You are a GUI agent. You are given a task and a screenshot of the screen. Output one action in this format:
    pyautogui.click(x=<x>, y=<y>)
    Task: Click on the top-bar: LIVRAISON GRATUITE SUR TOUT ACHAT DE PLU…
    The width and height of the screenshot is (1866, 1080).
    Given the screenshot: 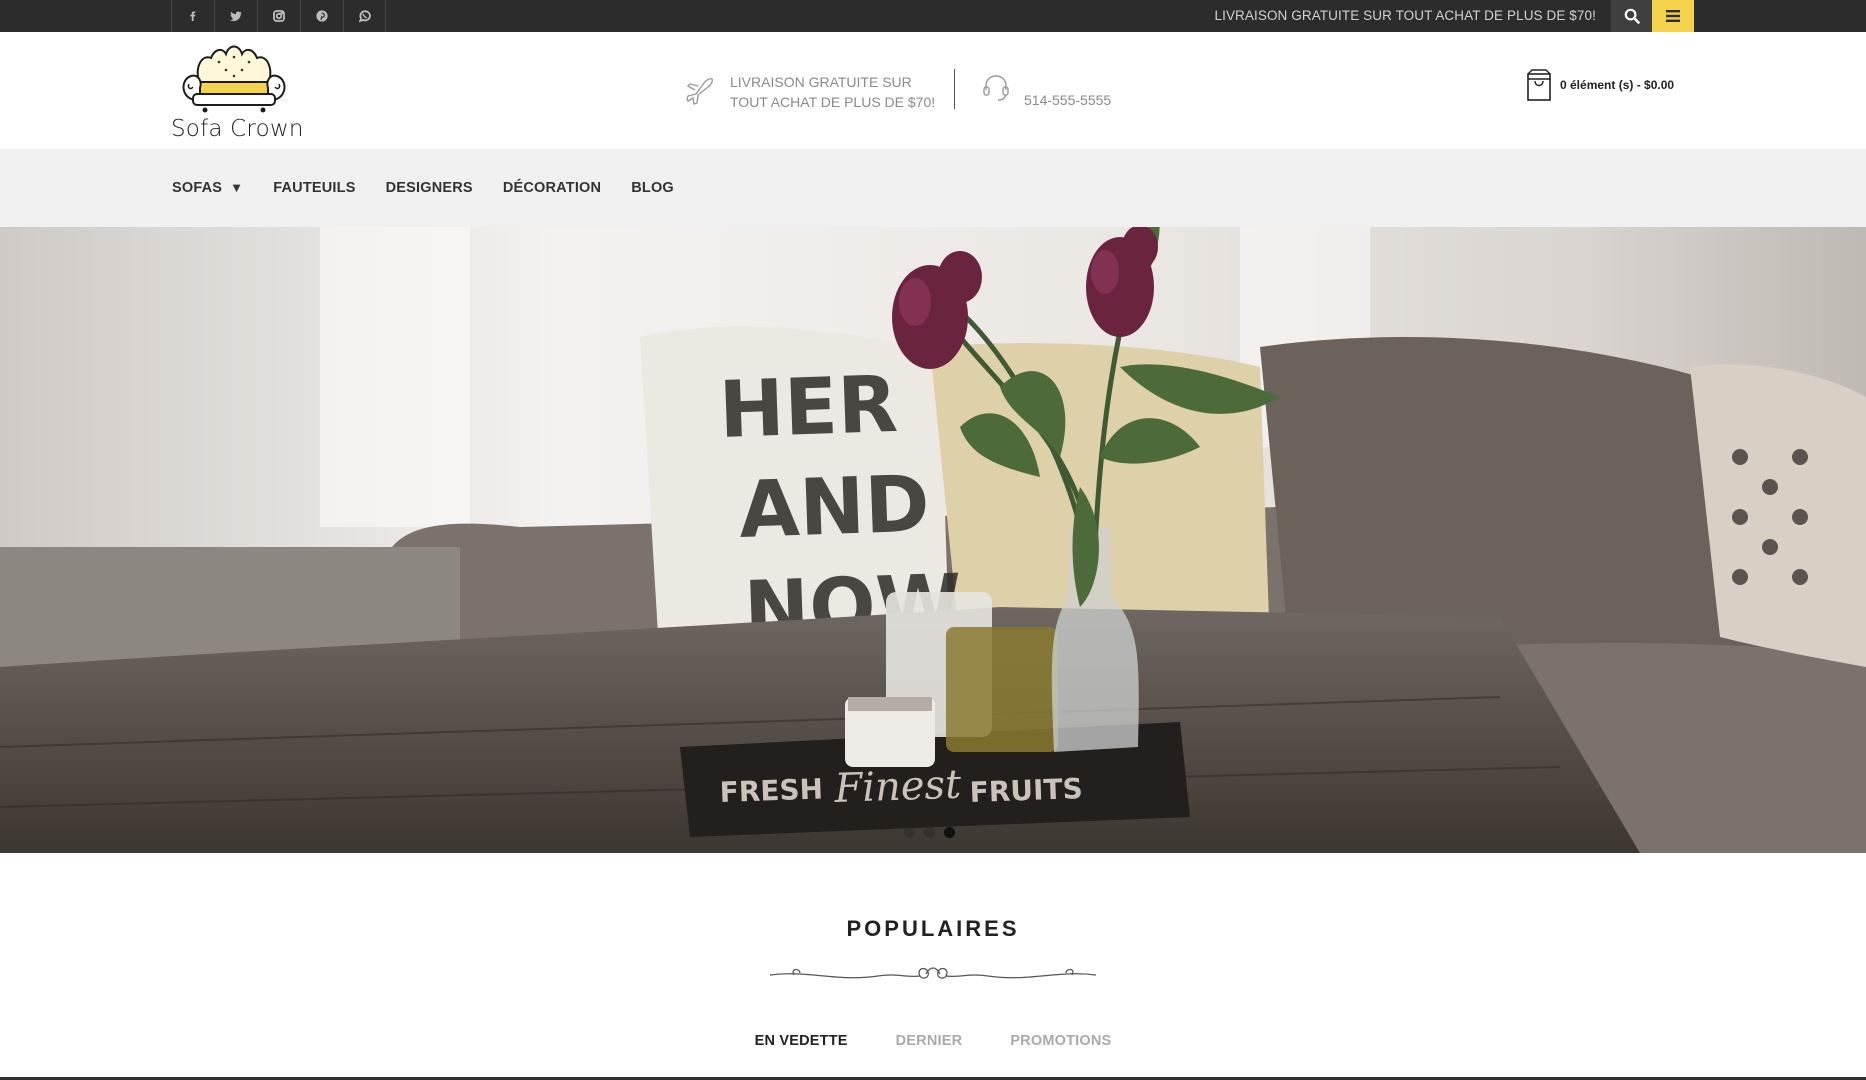 What is the action you would take?
    pyautogui.click(x=933, y=16)
    